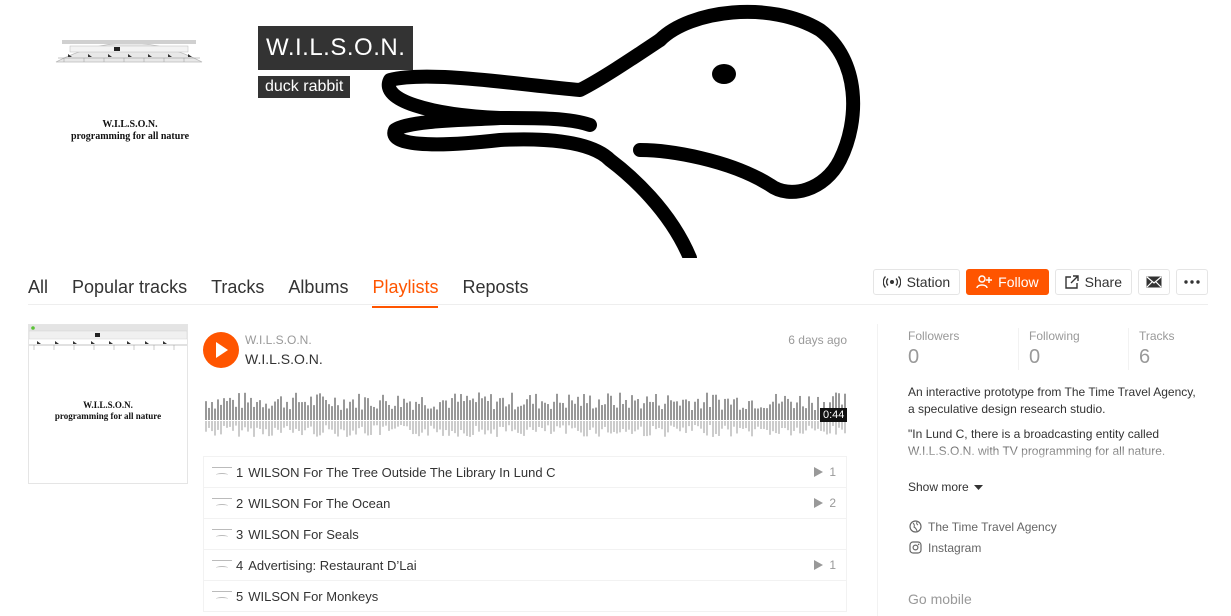 The width and height of the screenshot is (1231, 616). Describe the element at coordinates (222, 565) in the screenshot. I see `track-thumbnail` at that location.